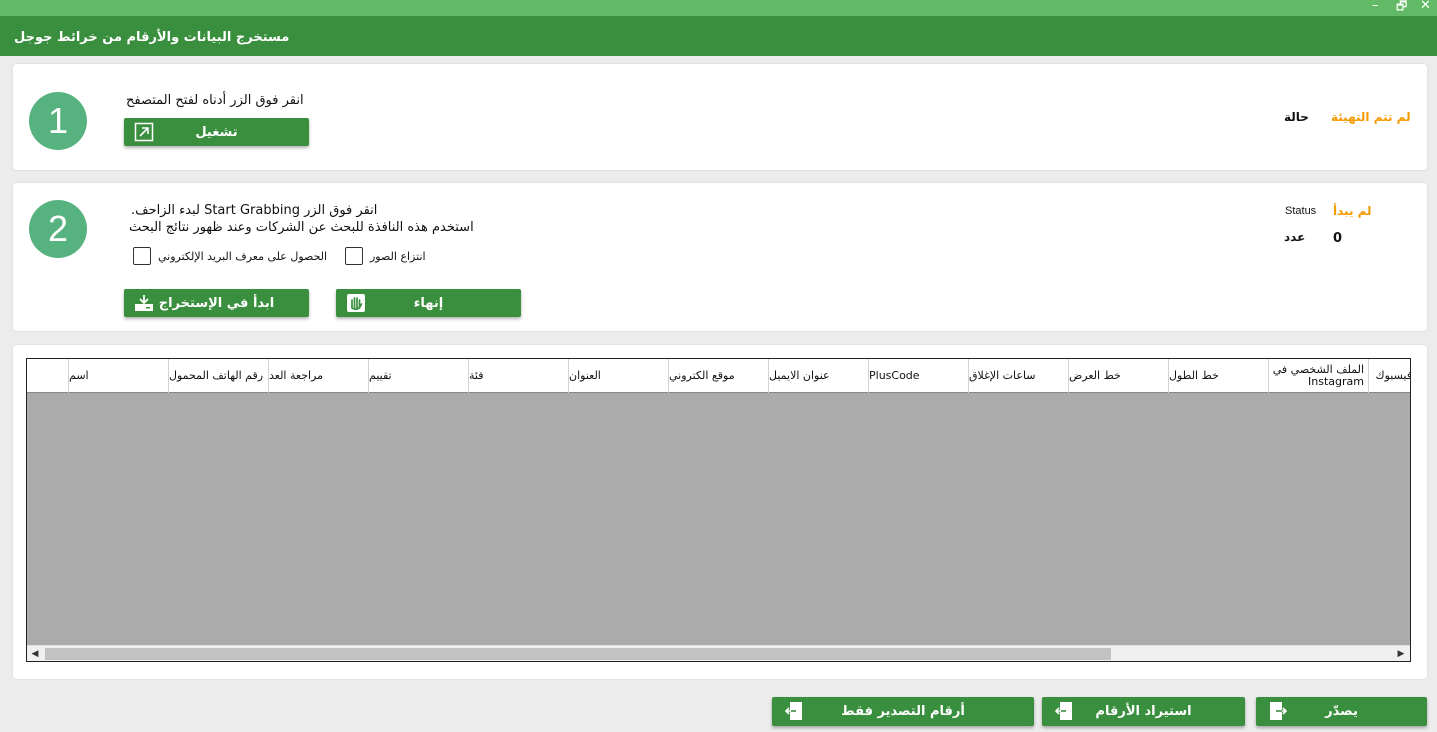 The height and width of the screenshot is (732, 1437). Describe the element at coordinates (398, 256) in the screenshot. I see `grab-images-label: انتزاع الصور` at that location.